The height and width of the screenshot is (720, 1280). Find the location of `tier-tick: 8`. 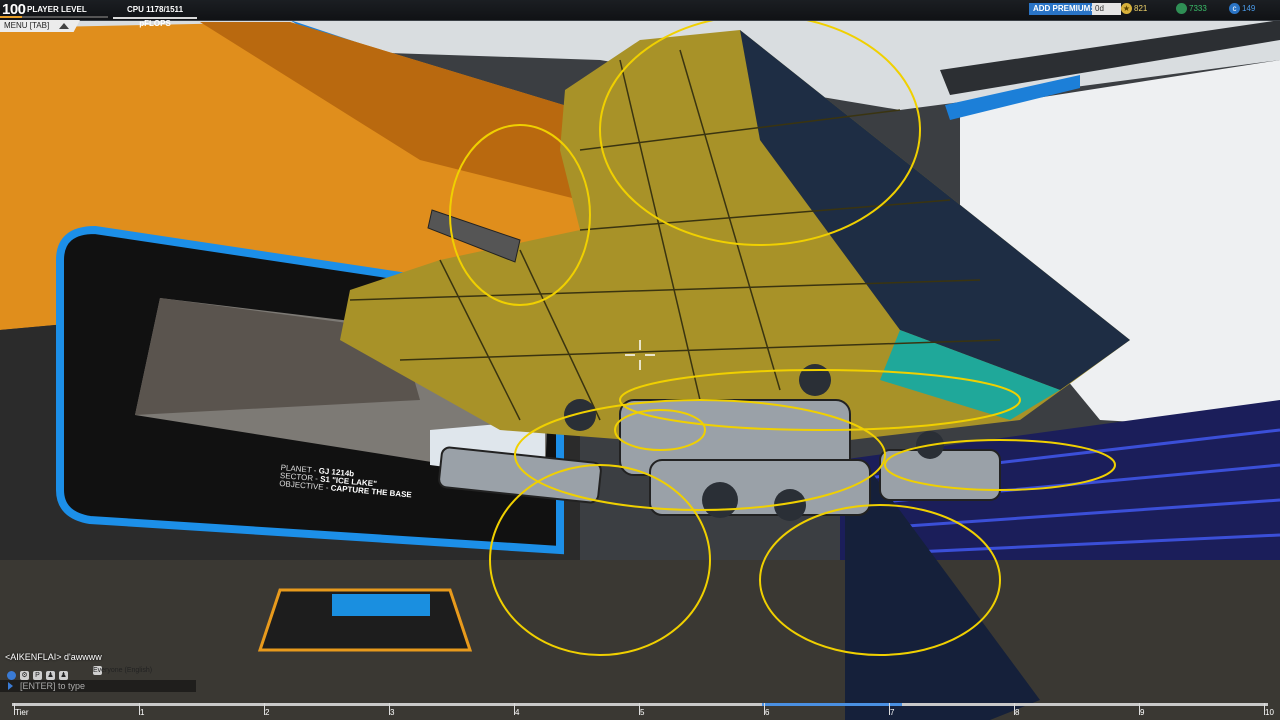

tier-tick: 8 is located at coordinates (1016, 710).